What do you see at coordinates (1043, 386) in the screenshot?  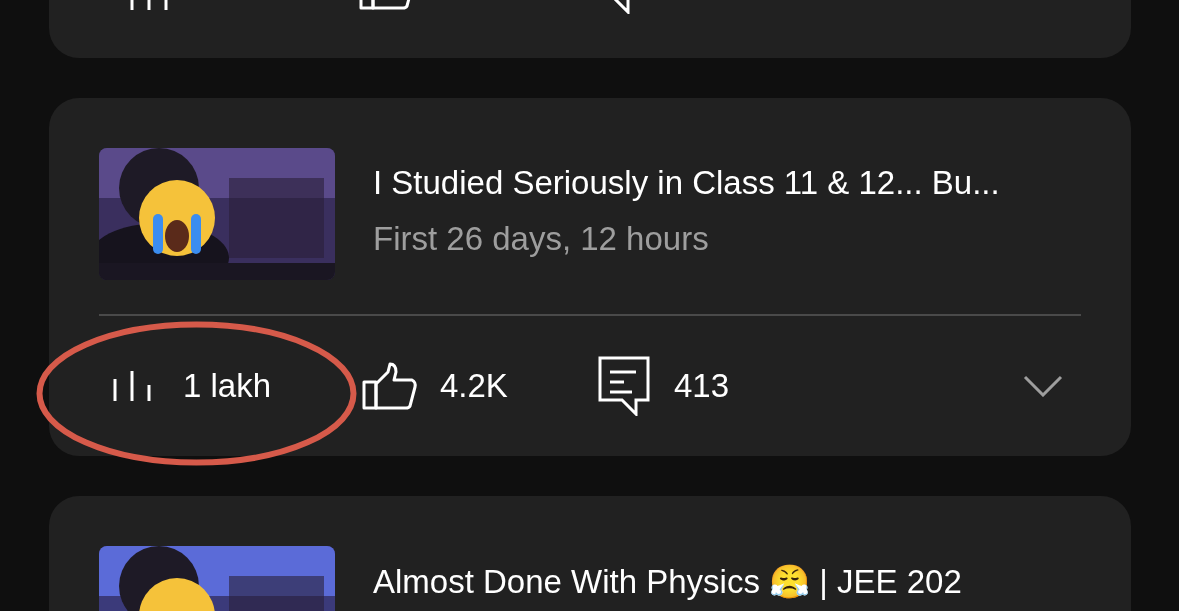 I see `chevron-down-icon` at bounding box center [1043, 386].